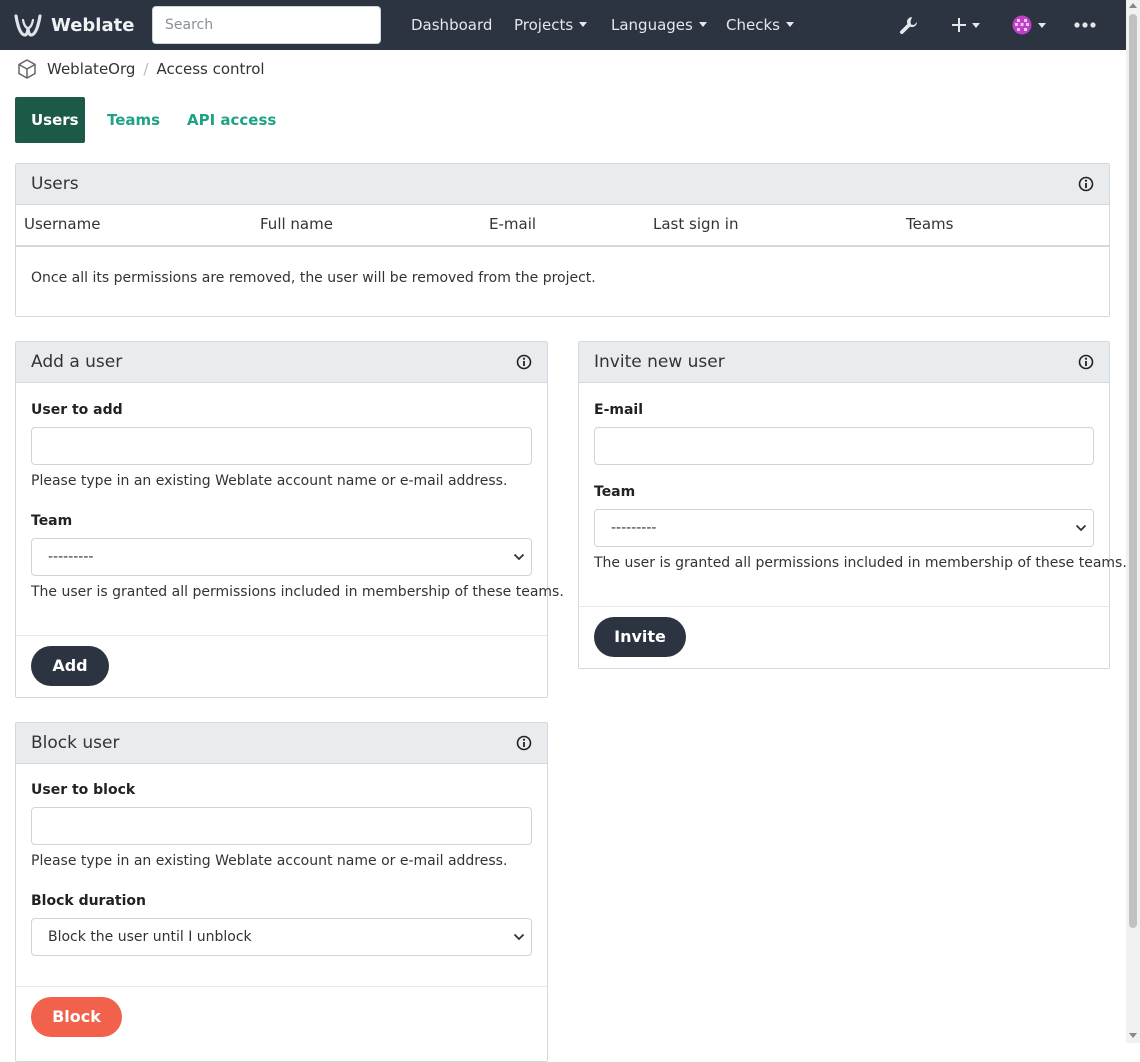 The height and width of the screenshot is (1062, 1140). Describe the element at coordinates (844, 362) in the screenshot. I see `invite-user-panel-header: Invite new user` at that location.